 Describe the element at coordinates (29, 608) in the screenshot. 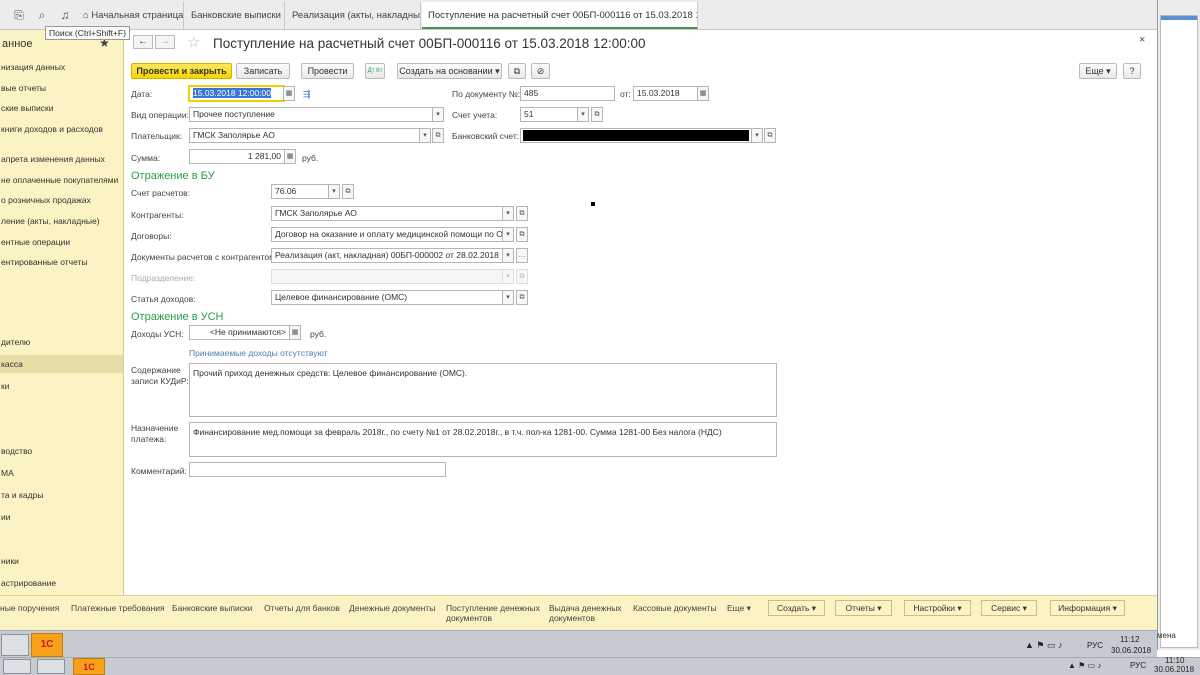

I see `bottom-link: ные поручения` at that location.